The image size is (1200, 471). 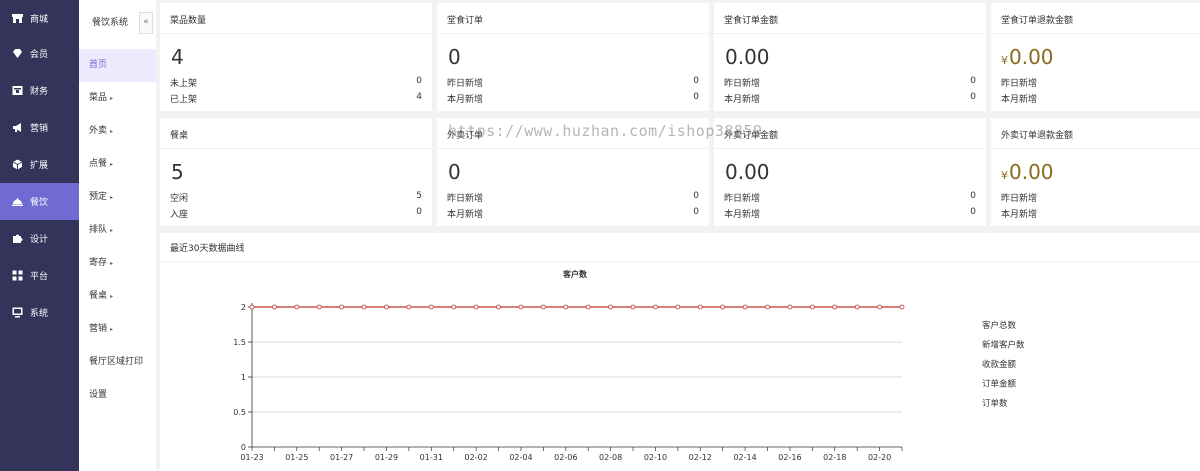 What do you see at coordinates (1027, 57) in the screenshot?
I see `card-value: ¥0.00` at bounding box center [1027, 57].